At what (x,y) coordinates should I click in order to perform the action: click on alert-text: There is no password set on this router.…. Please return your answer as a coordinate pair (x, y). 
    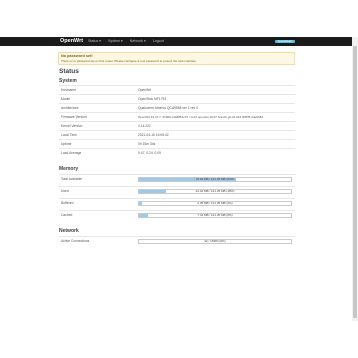
    Looking at the image, I should click on (129, 61).